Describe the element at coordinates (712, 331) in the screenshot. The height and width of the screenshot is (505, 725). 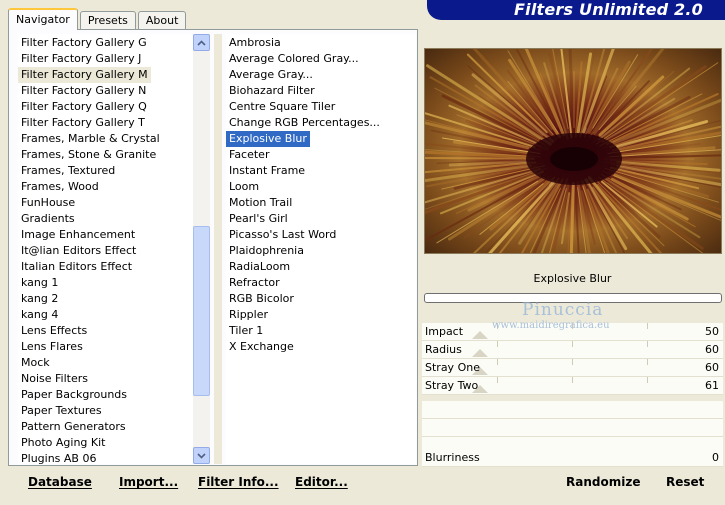
I see `slider-value: 50` at that location.